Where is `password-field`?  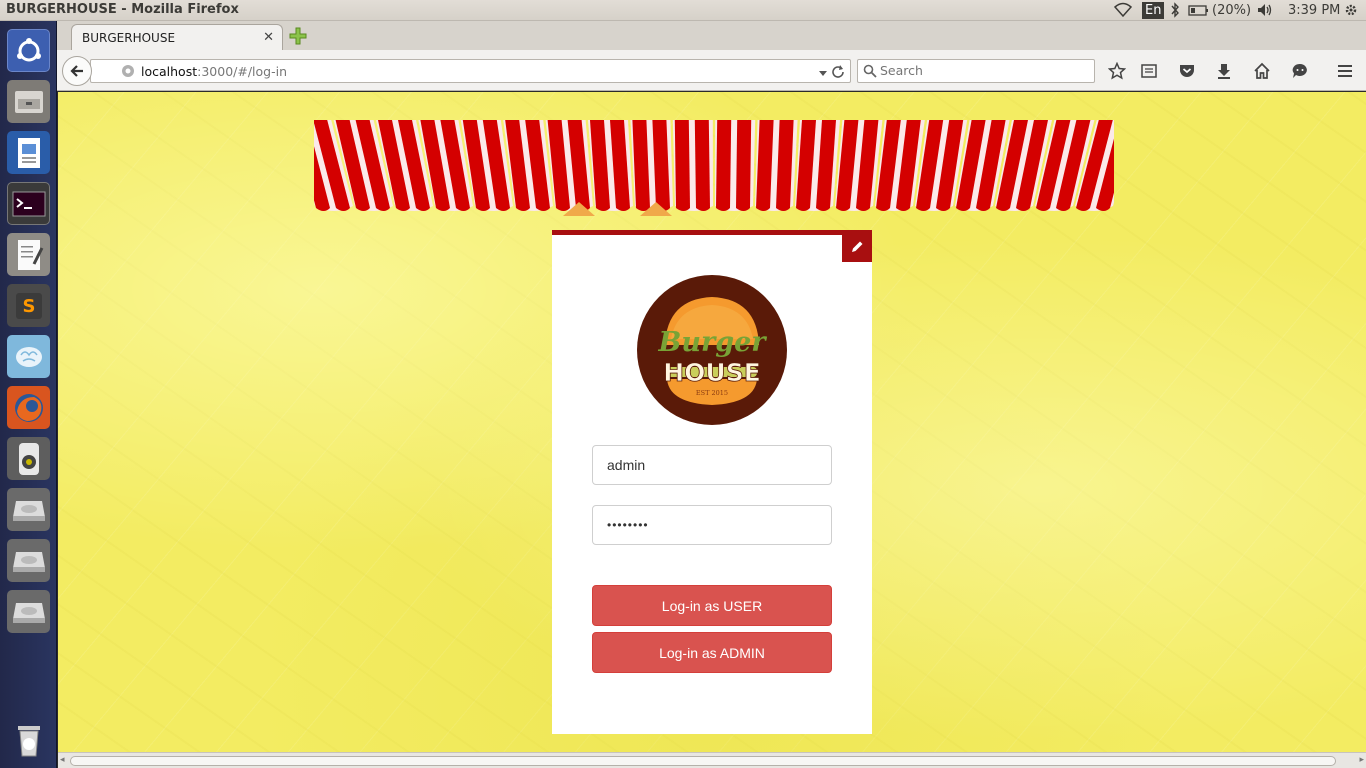 password-field is located at coordinates (712, 525).